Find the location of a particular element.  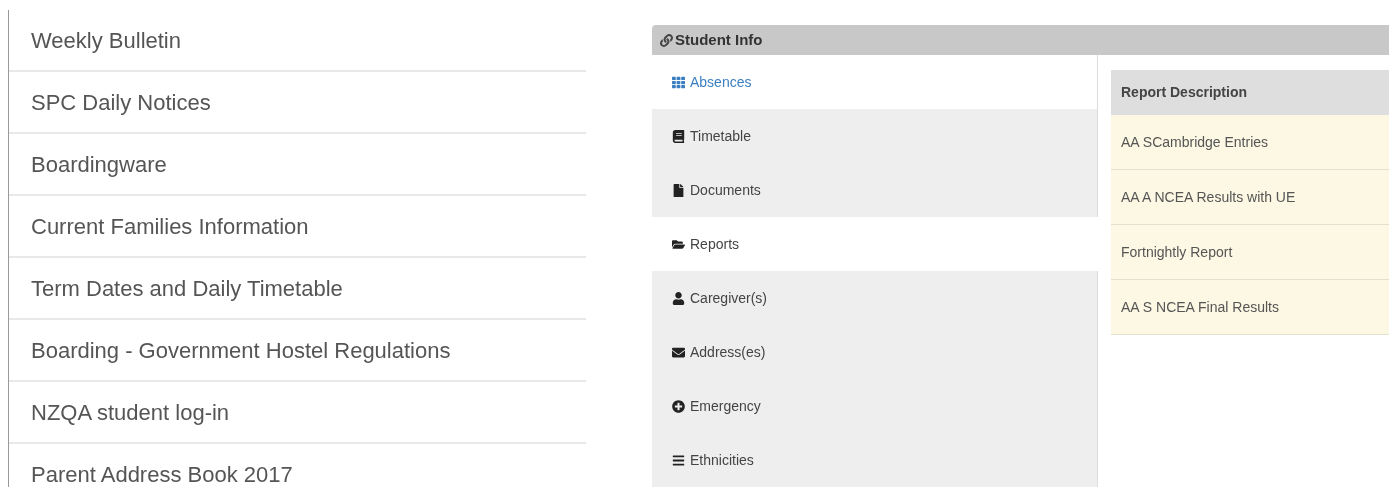

envelope-icon is located at coordinates (678, 352).